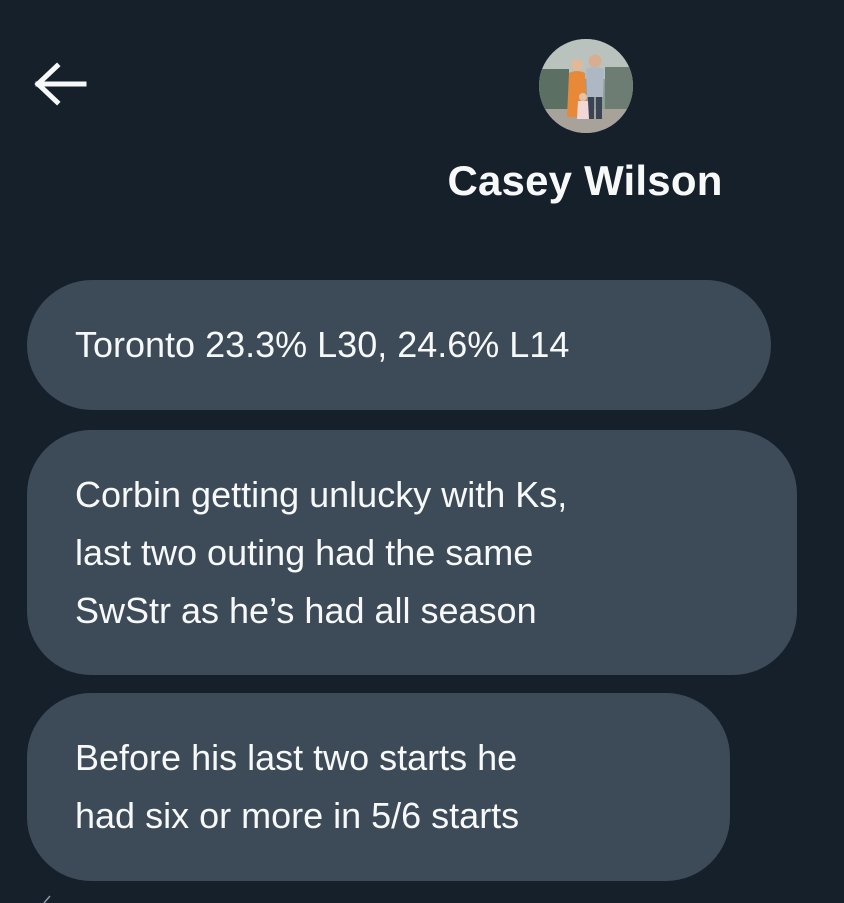 The width and height of the screenshot is (844, 903). I want to click on back-button, so click(61, 84).